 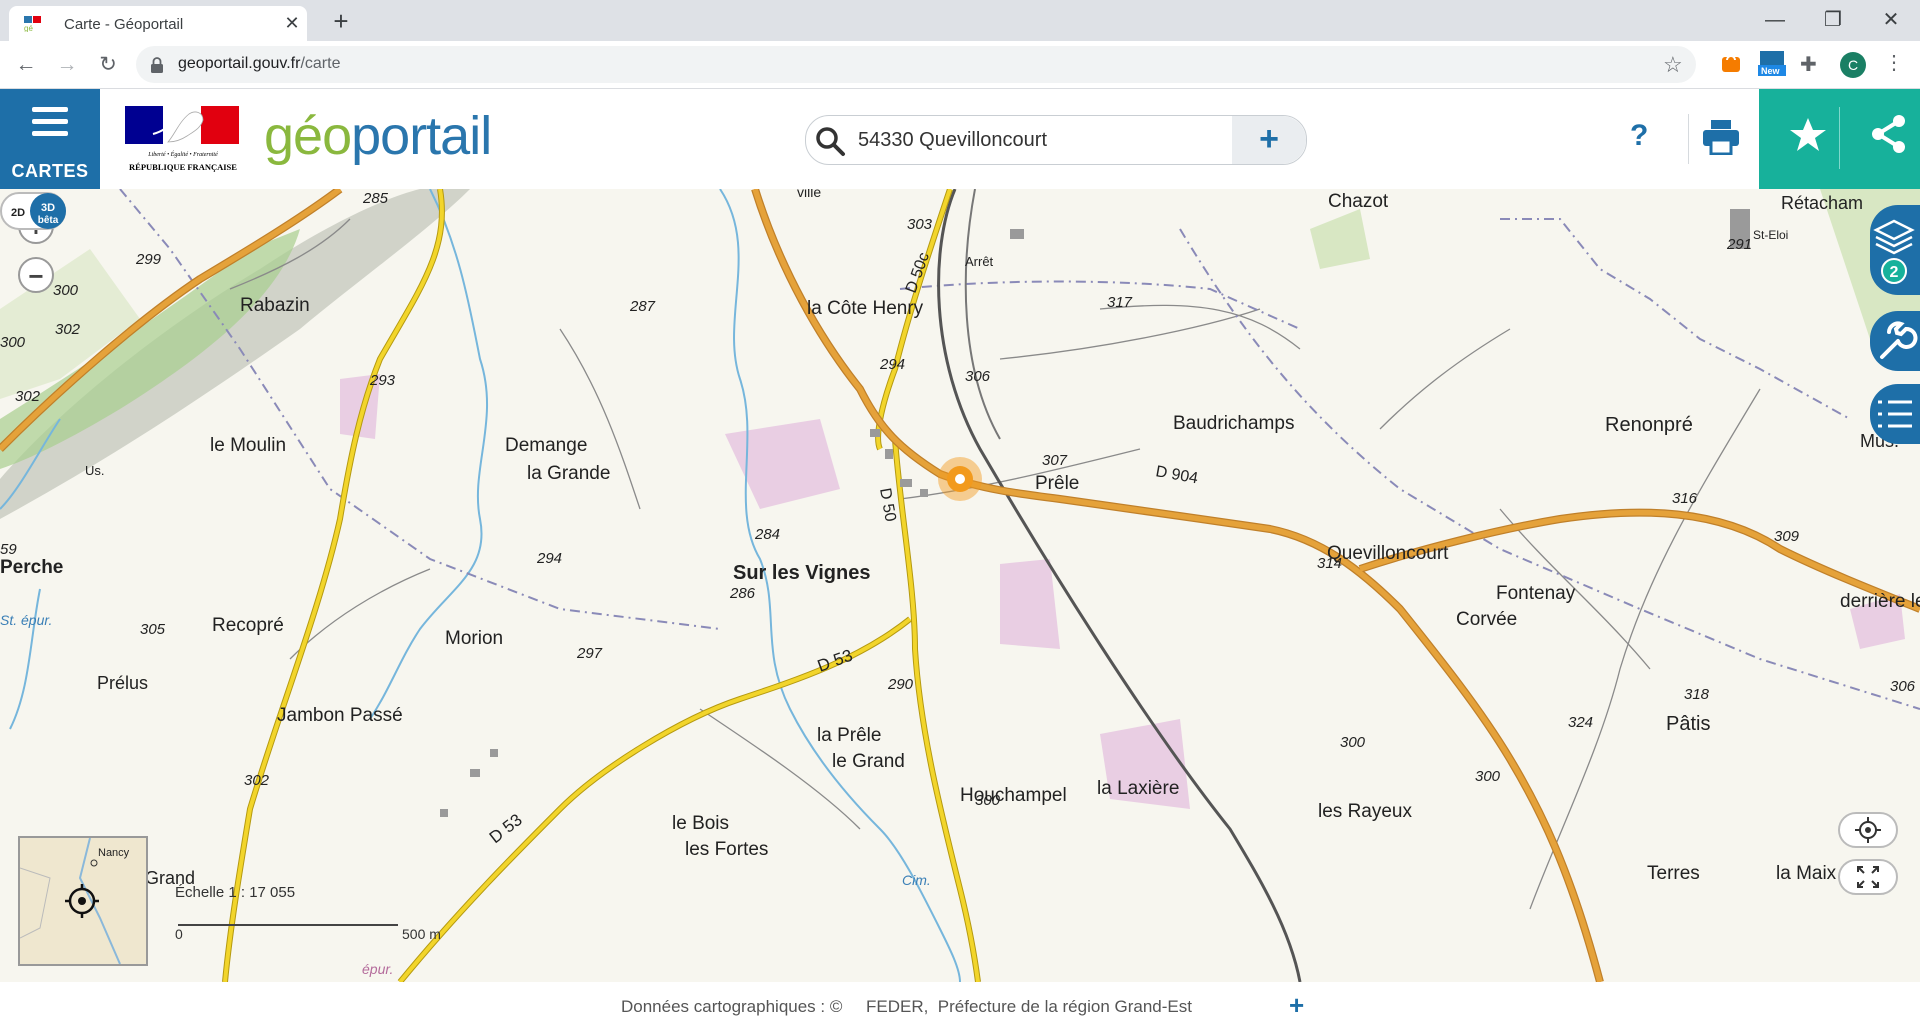 I want to click on mode-3d-label: 3D, so click(x=48, y=208).